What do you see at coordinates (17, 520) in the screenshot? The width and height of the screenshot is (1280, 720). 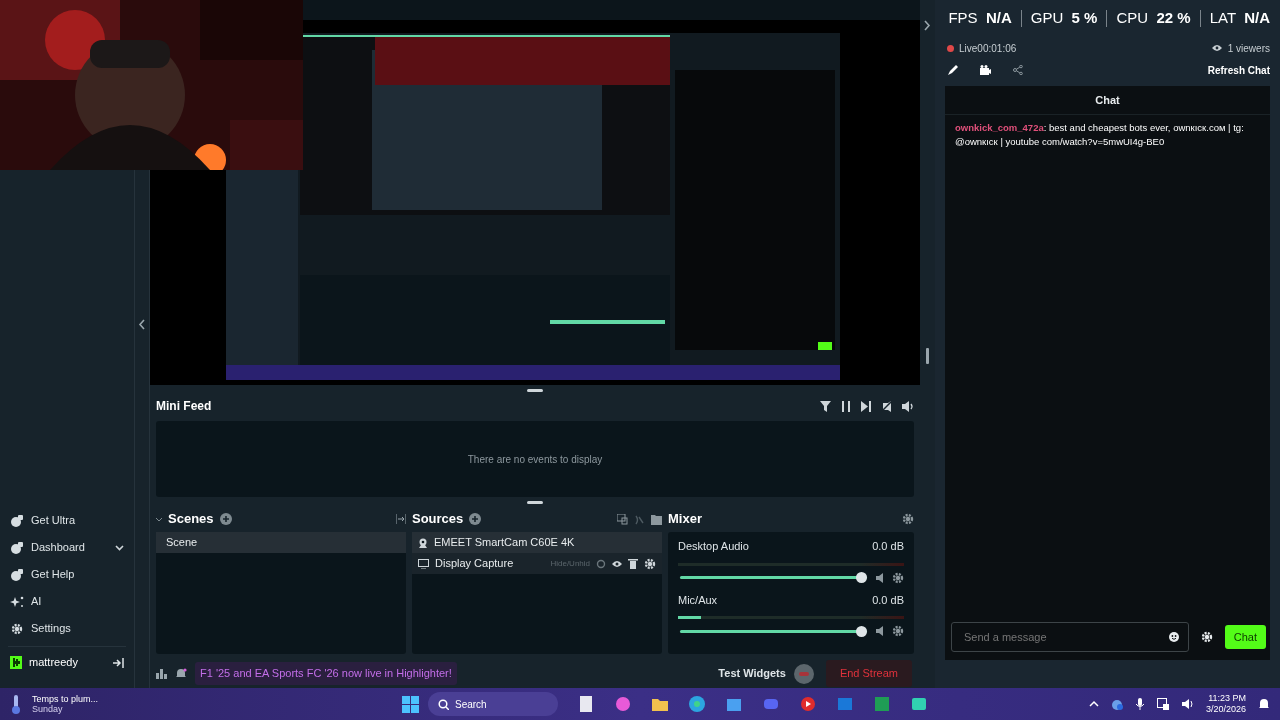 I see `ultra-icon` at bounding box center [17, 520].